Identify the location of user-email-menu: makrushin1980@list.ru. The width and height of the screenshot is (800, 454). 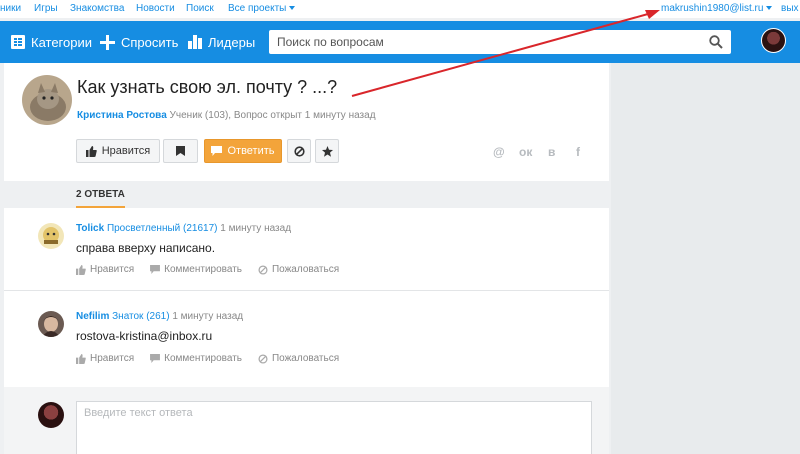
(717, 8).